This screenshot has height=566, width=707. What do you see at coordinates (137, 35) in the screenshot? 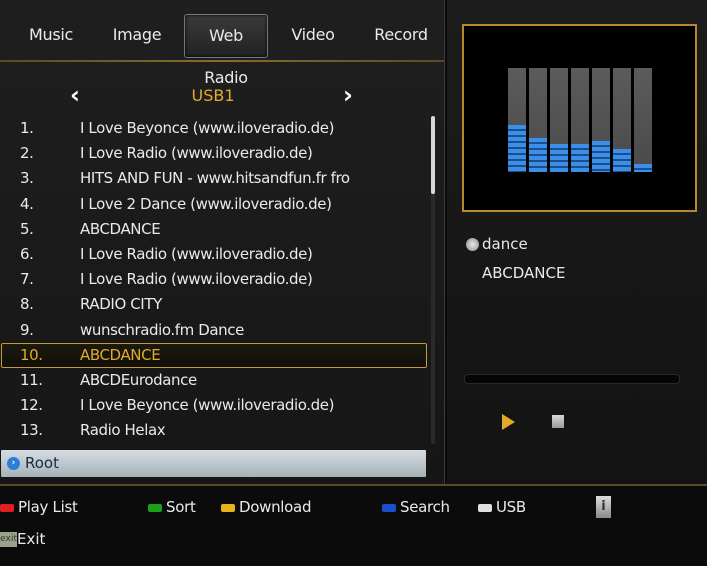
I see `tab-image: Image` at bounding box center [137, 35].